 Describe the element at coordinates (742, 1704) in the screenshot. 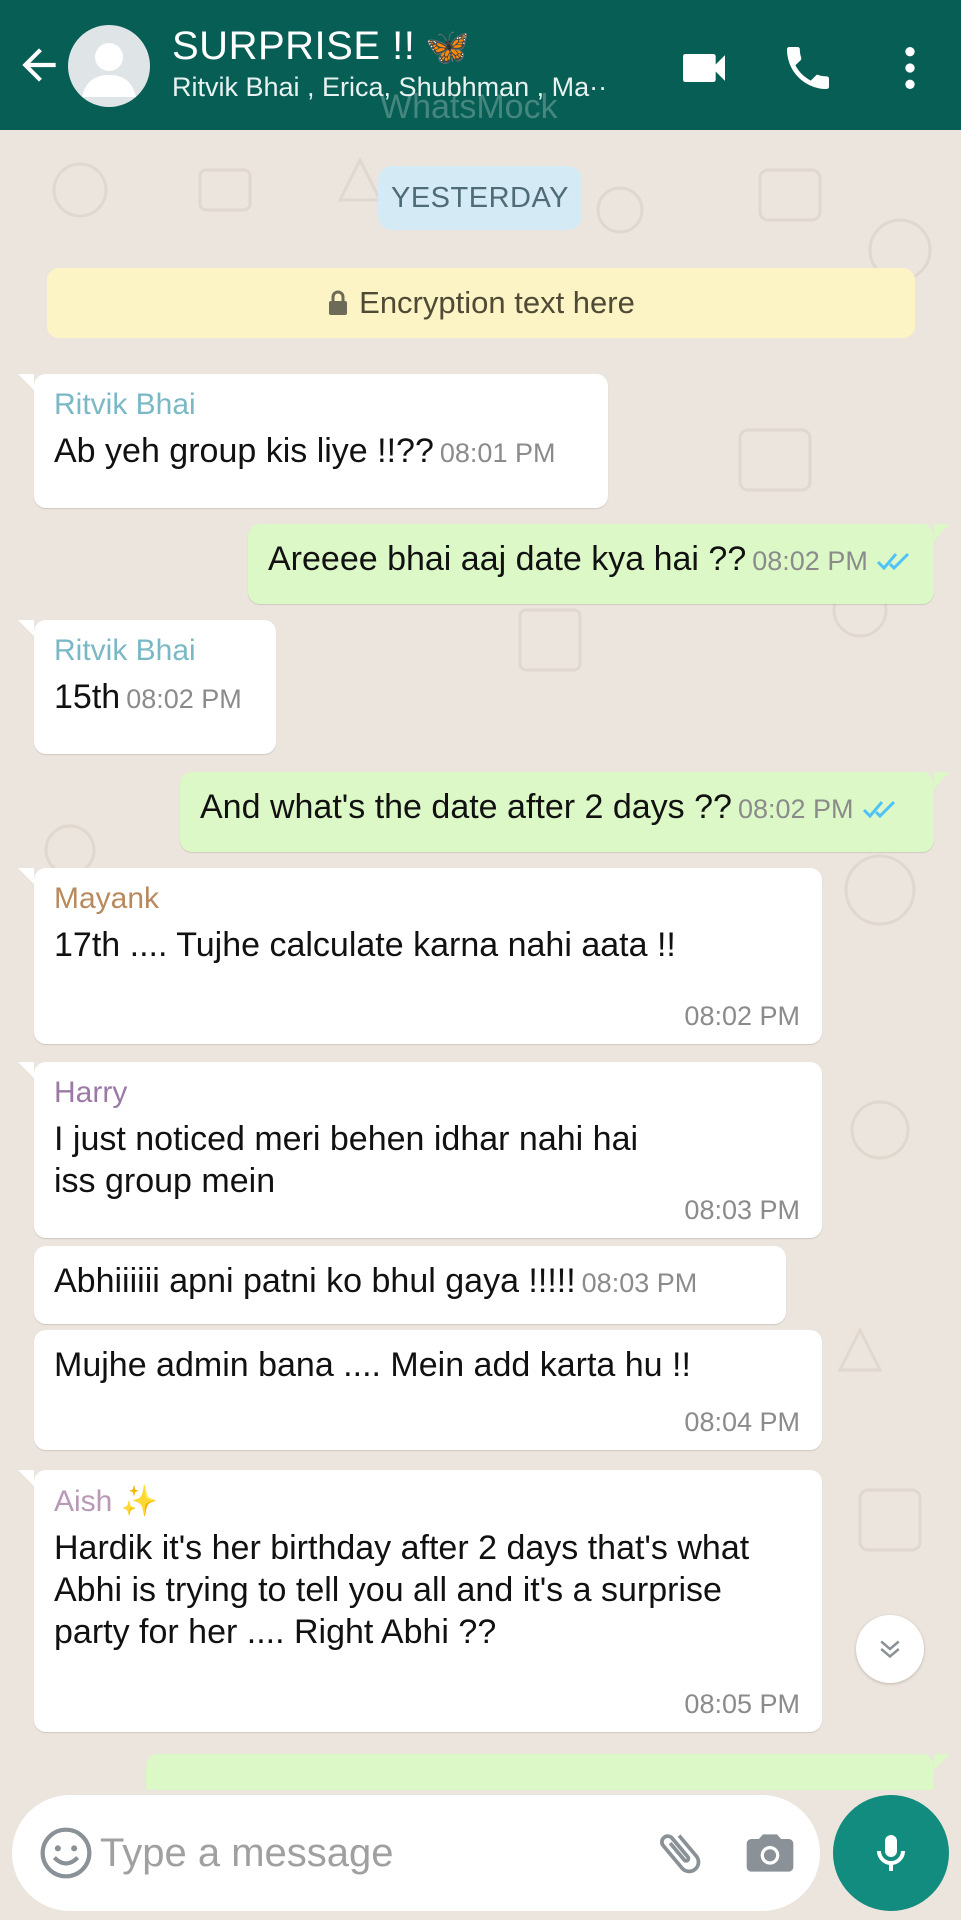

I see `message-time: 08:05 PM` at that location.